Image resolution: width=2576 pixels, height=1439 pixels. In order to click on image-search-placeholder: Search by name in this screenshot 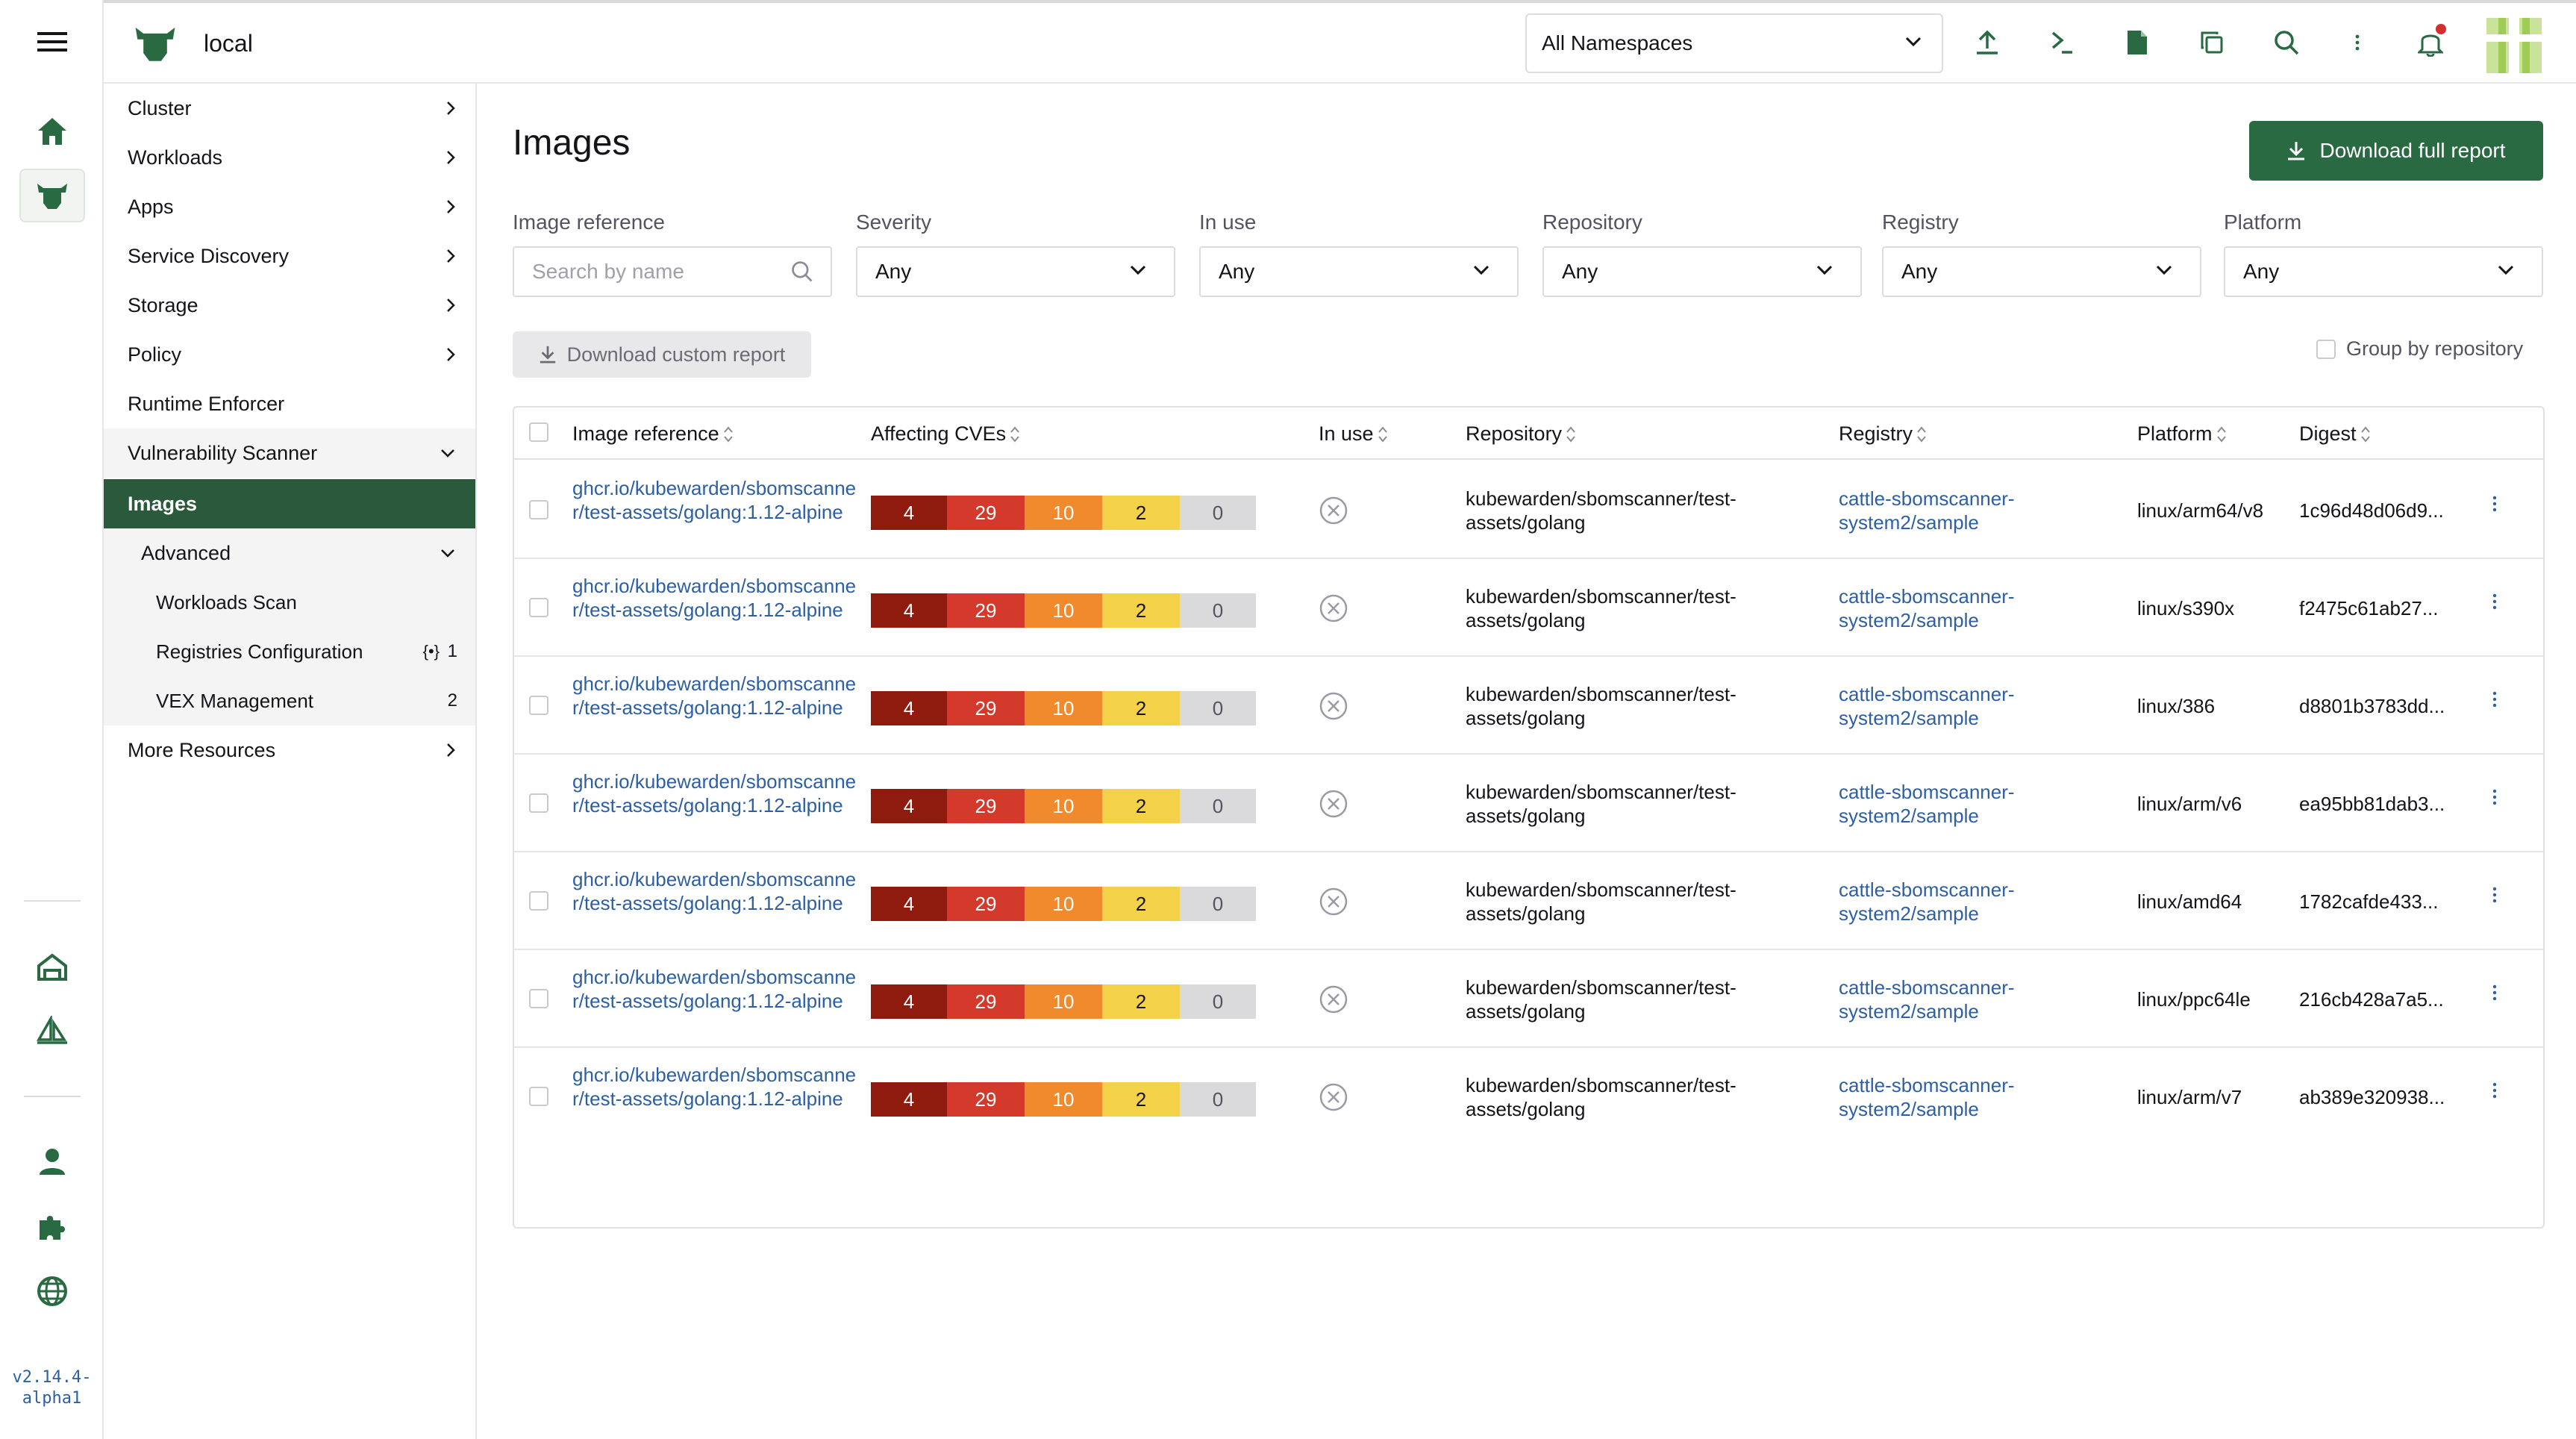, I will do `click(608, 271)`.